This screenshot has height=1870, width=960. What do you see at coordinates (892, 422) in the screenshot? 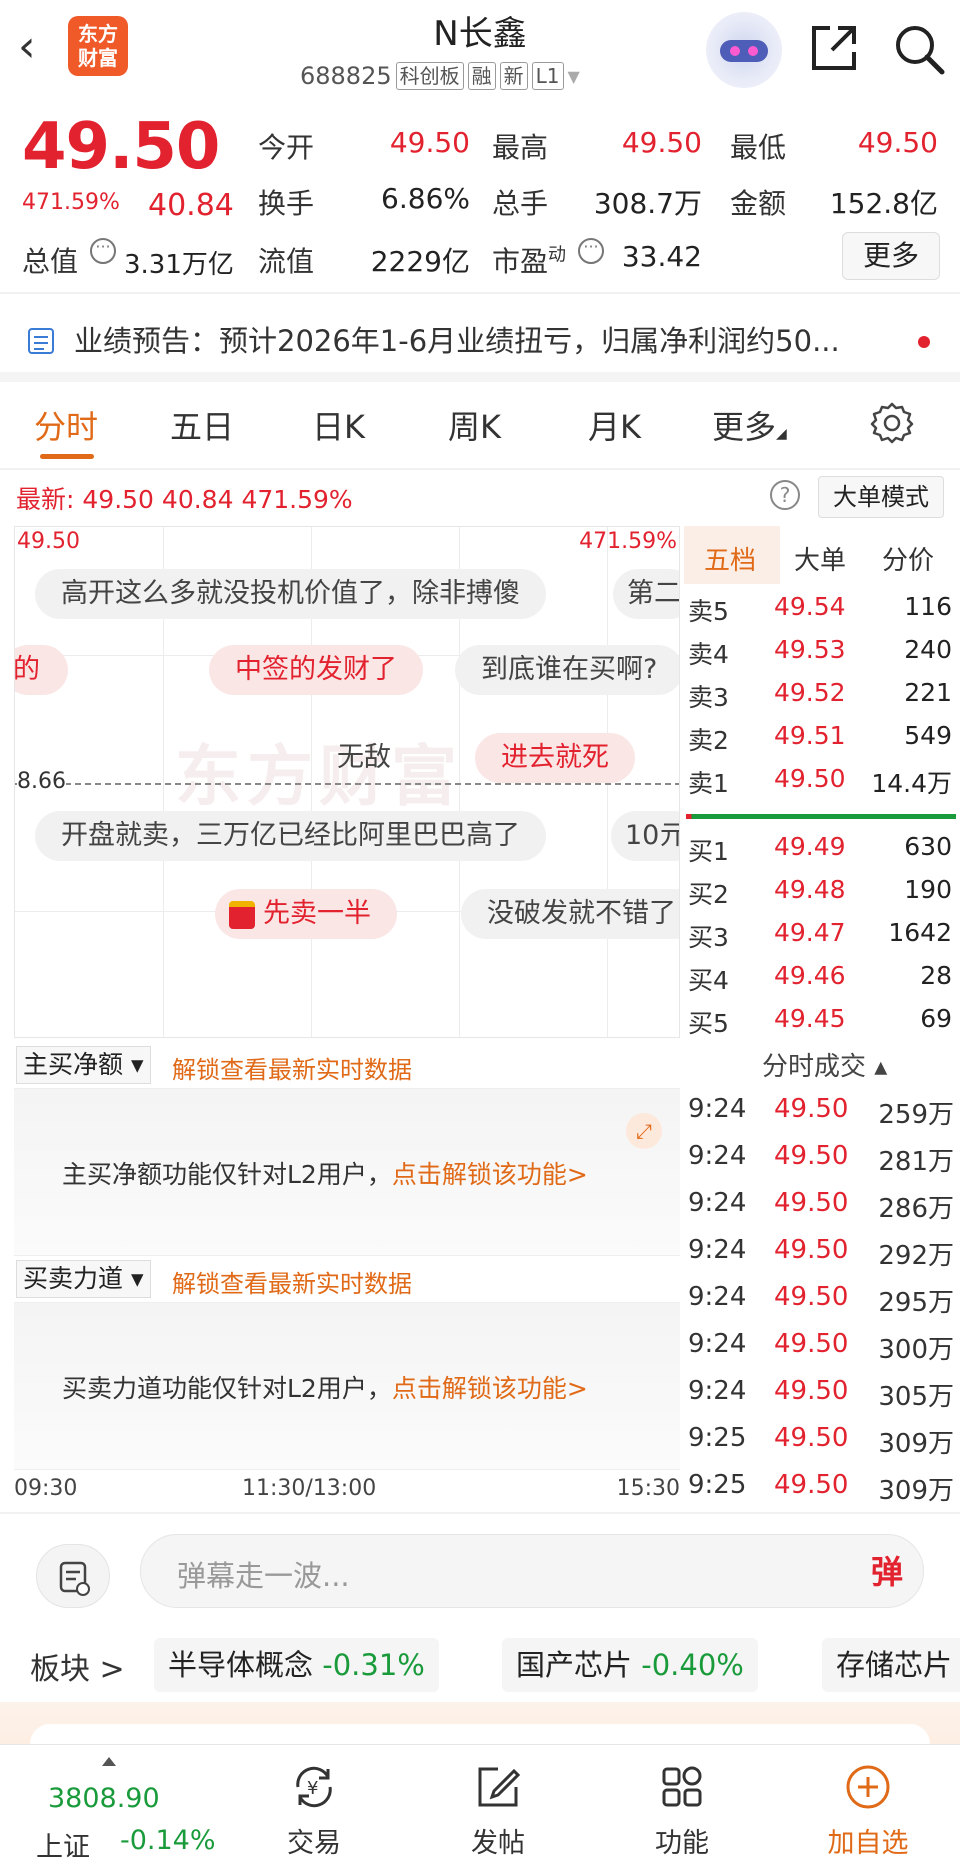
I see `gear-icon` at bounding box center [892, 422].